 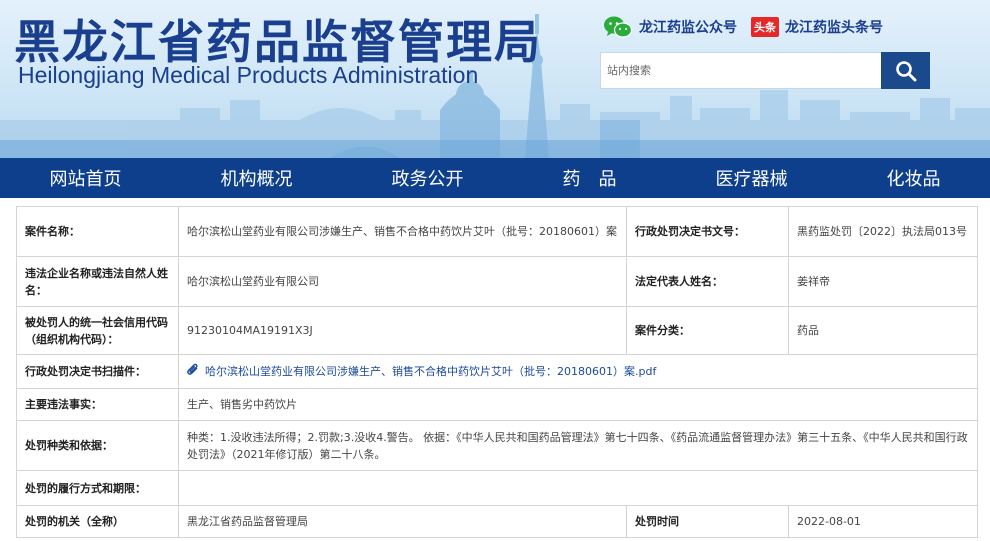 I want to click on table-row: 处罚的机关（全称） 黑龙江省药品监督管理局 处罚时间 2022-08-01, so click(x=497, y=521).